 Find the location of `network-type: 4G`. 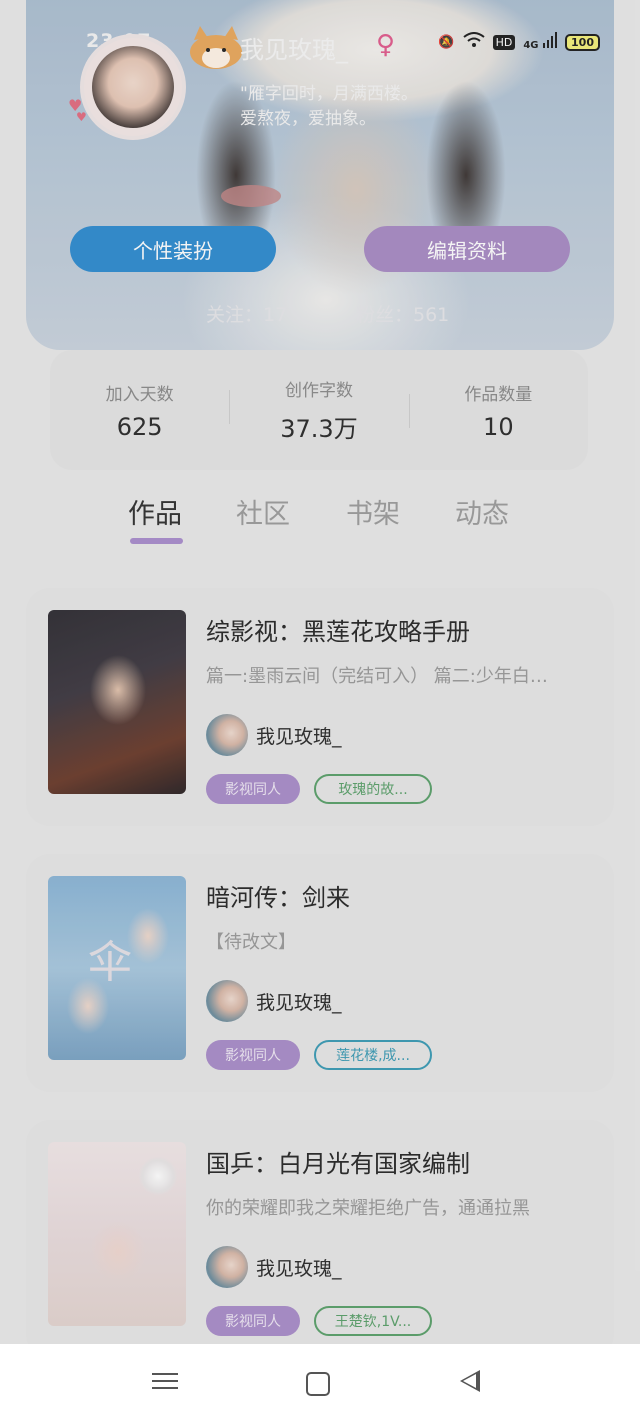

network-type: 4G is located at coordinates (531, 45).